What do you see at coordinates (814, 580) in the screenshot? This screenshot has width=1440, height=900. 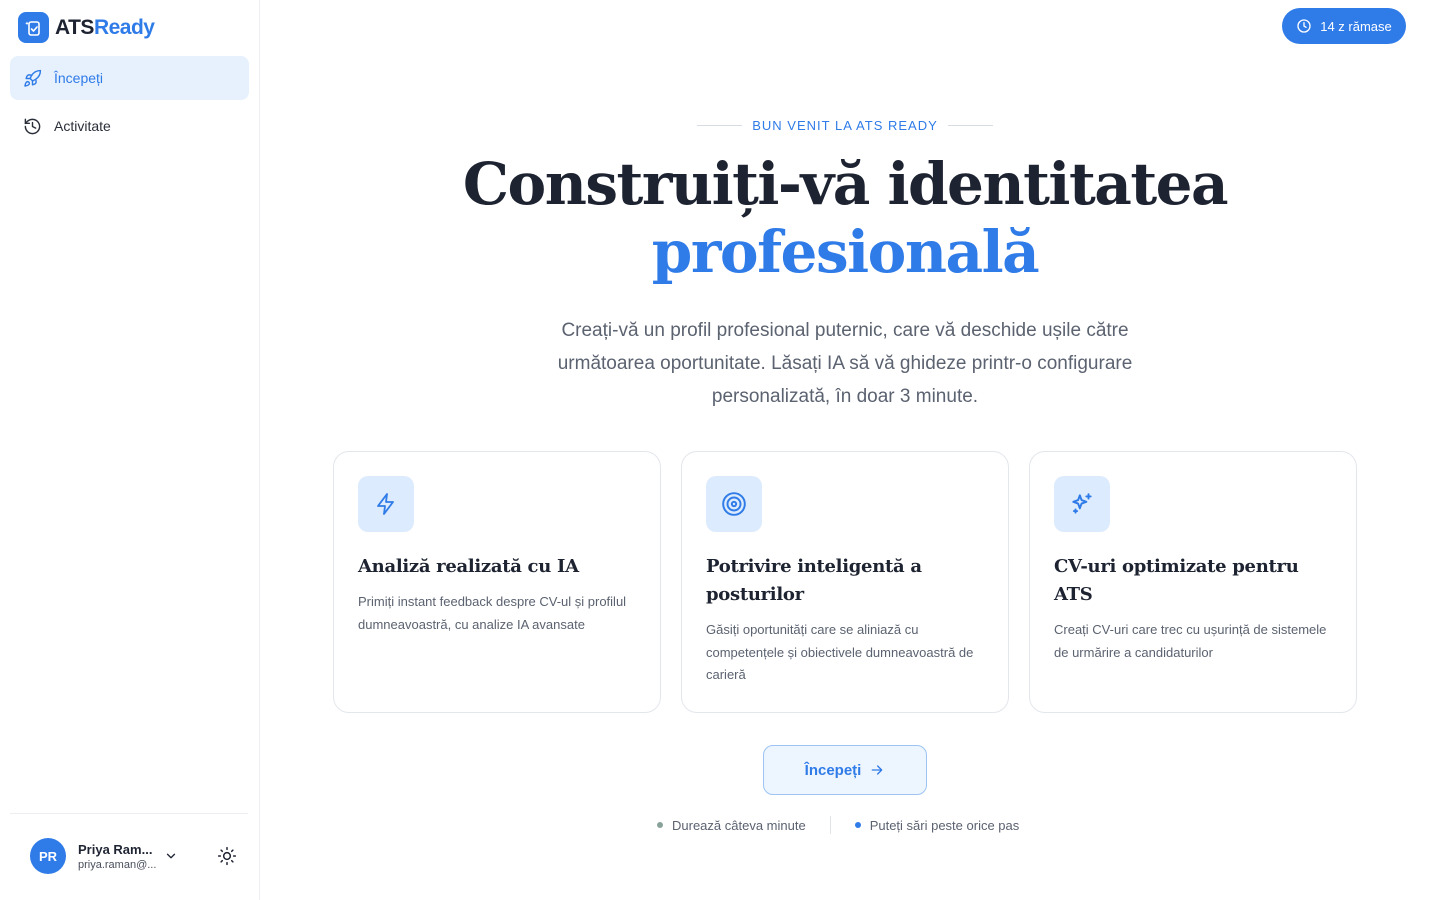 I see `feature-title: Potrivire inteligentă a posturilor` at bounding box center [814, 580].